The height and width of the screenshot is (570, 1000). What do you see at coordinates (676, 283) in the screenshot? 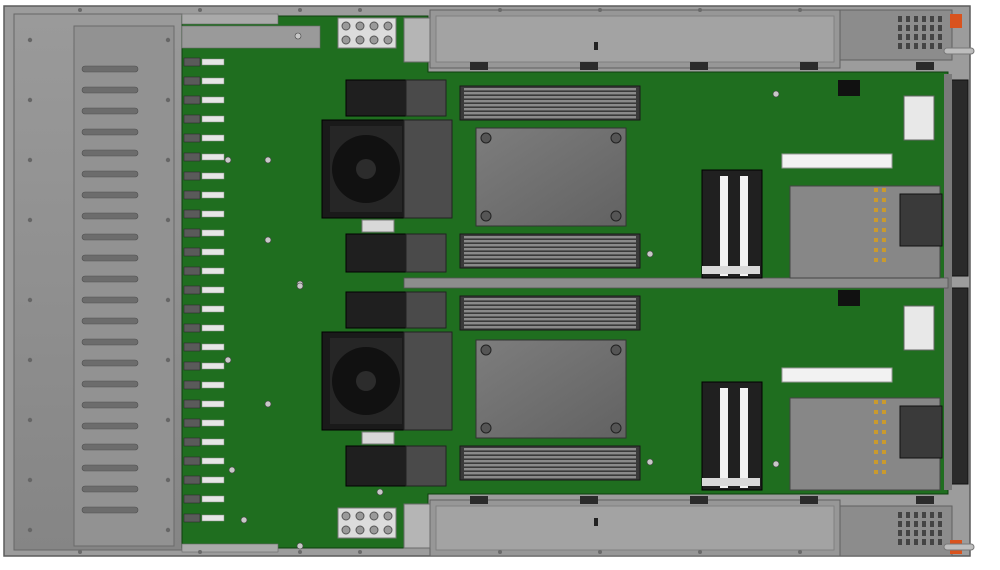
I see `sled-divider` at bounding box center [676, 283].